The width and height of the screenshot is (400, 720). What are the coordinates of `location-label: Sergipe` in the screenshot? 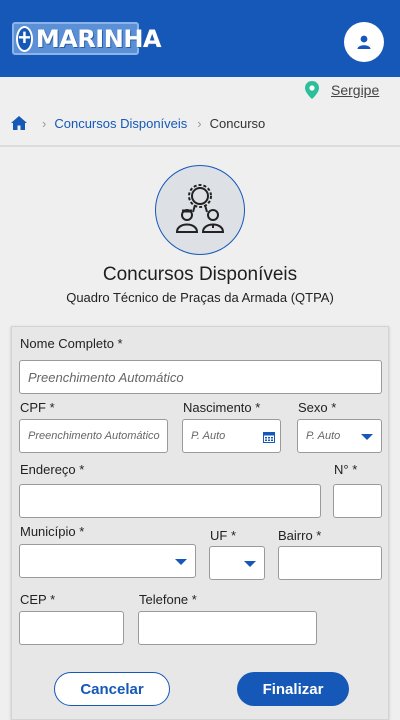 It's located at (355, 90).